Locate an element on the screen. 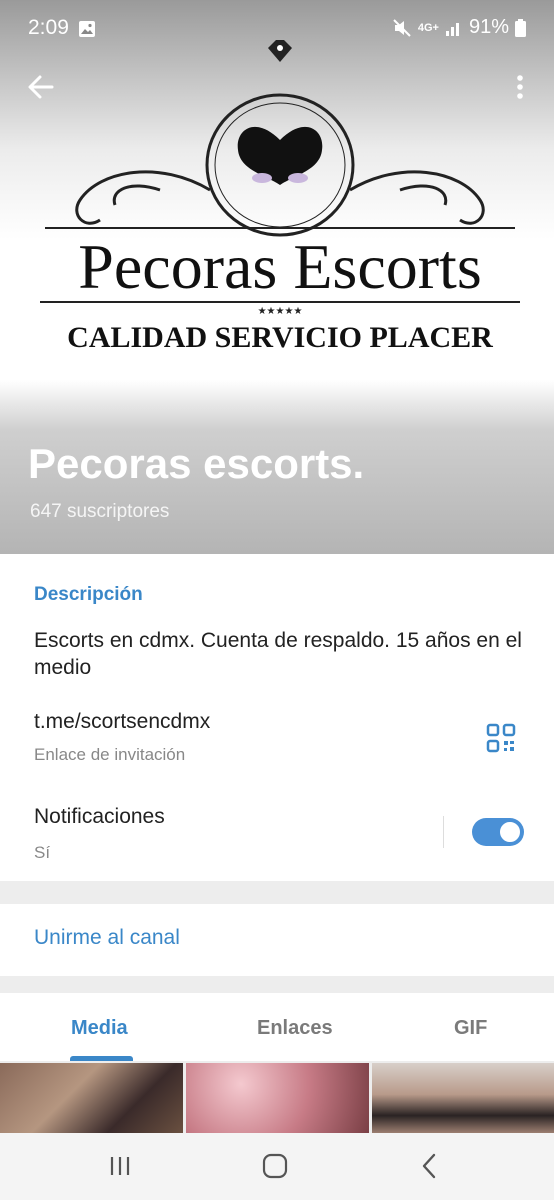 This screenshot has height=1200, width=554. notifications-toggle is located at coordinates (498, 832).